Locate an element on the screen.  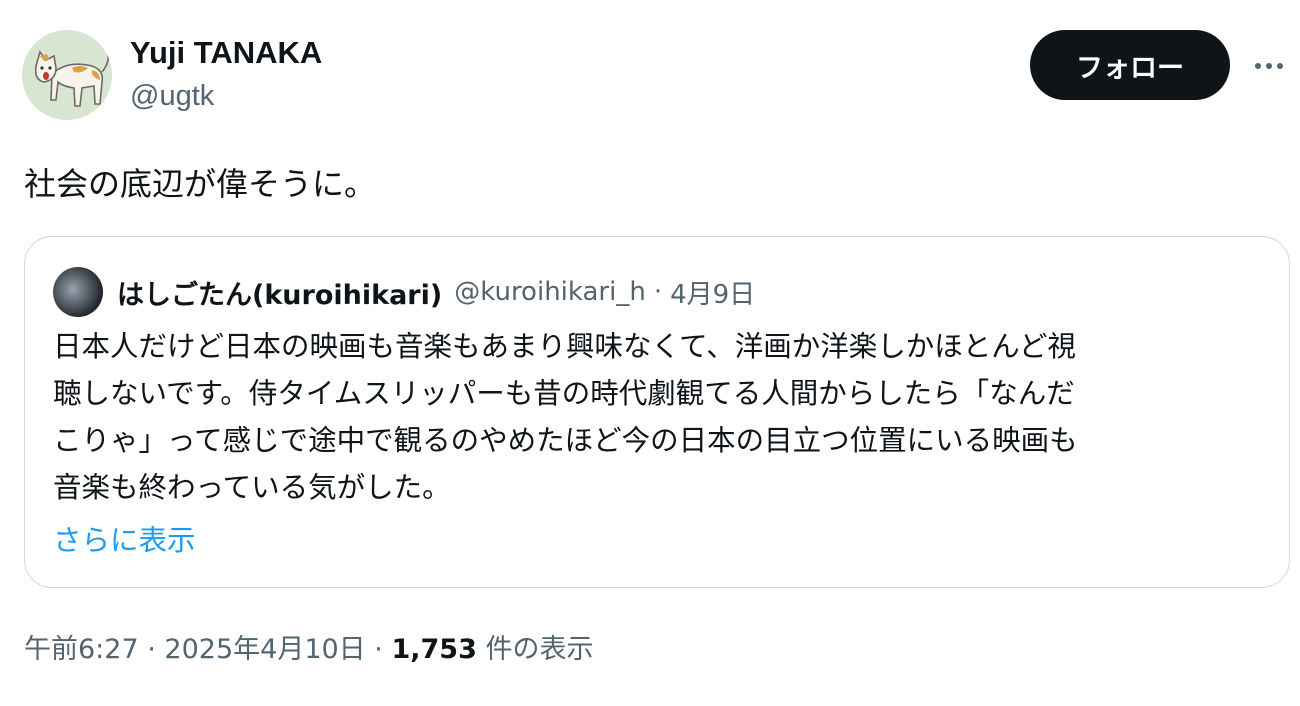
quoted-author-name: はしごたん(kuroihikari) is located at coordinates (279, 292).